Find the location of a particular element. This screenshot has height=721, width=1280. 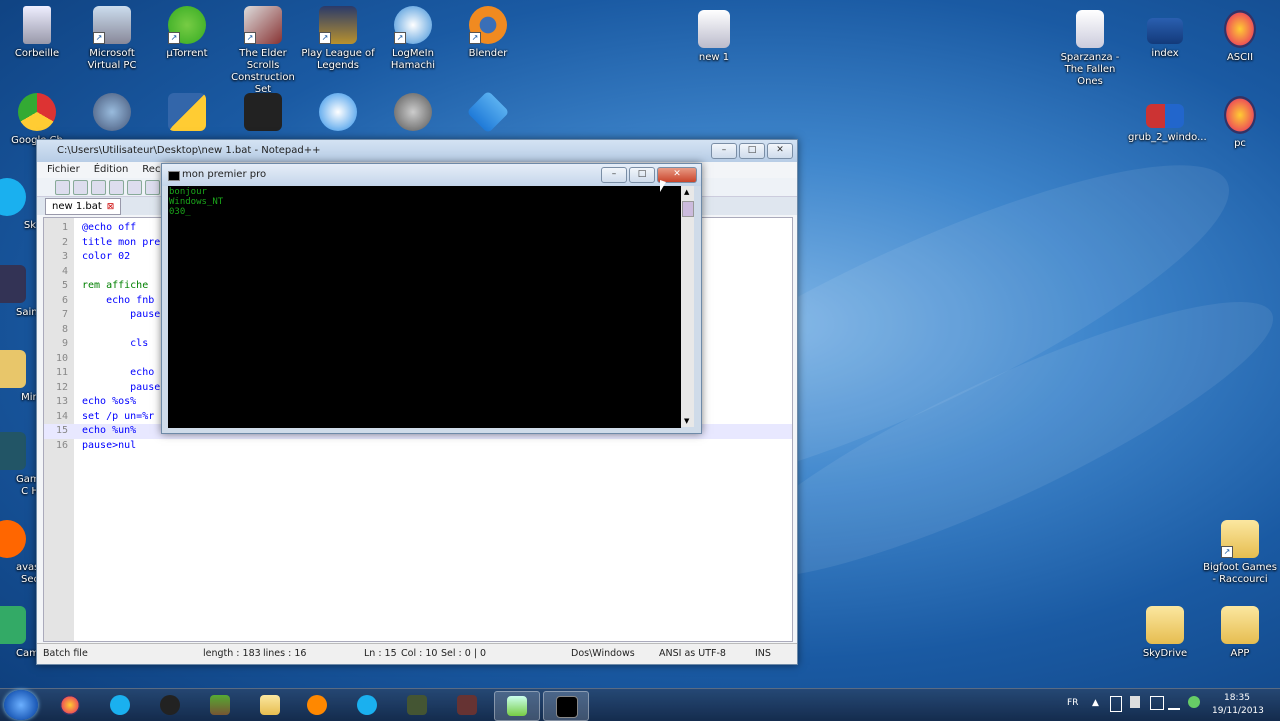

desktop-icon-daemon is located at coordinates (338, 114).